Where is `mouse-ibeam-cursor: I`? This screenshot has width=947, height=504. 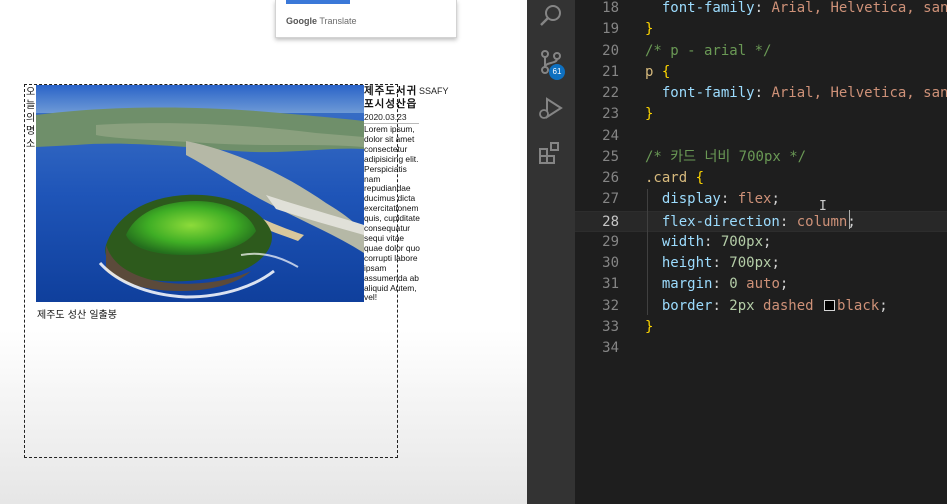 mouse-ibeam-cursor: I is located at coordinates (823, 206).